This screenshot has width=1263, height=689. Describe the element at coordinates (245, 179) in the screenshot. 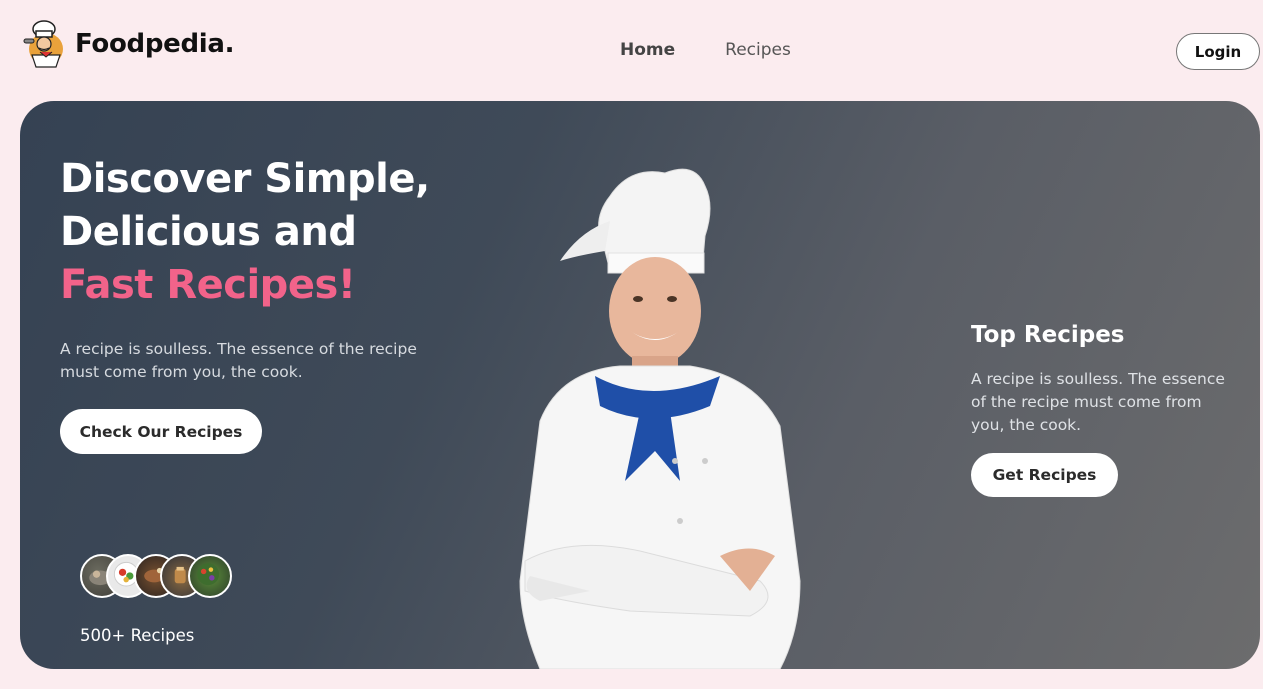

I see `hero-title-line-1: Discover Simple,` at that location.